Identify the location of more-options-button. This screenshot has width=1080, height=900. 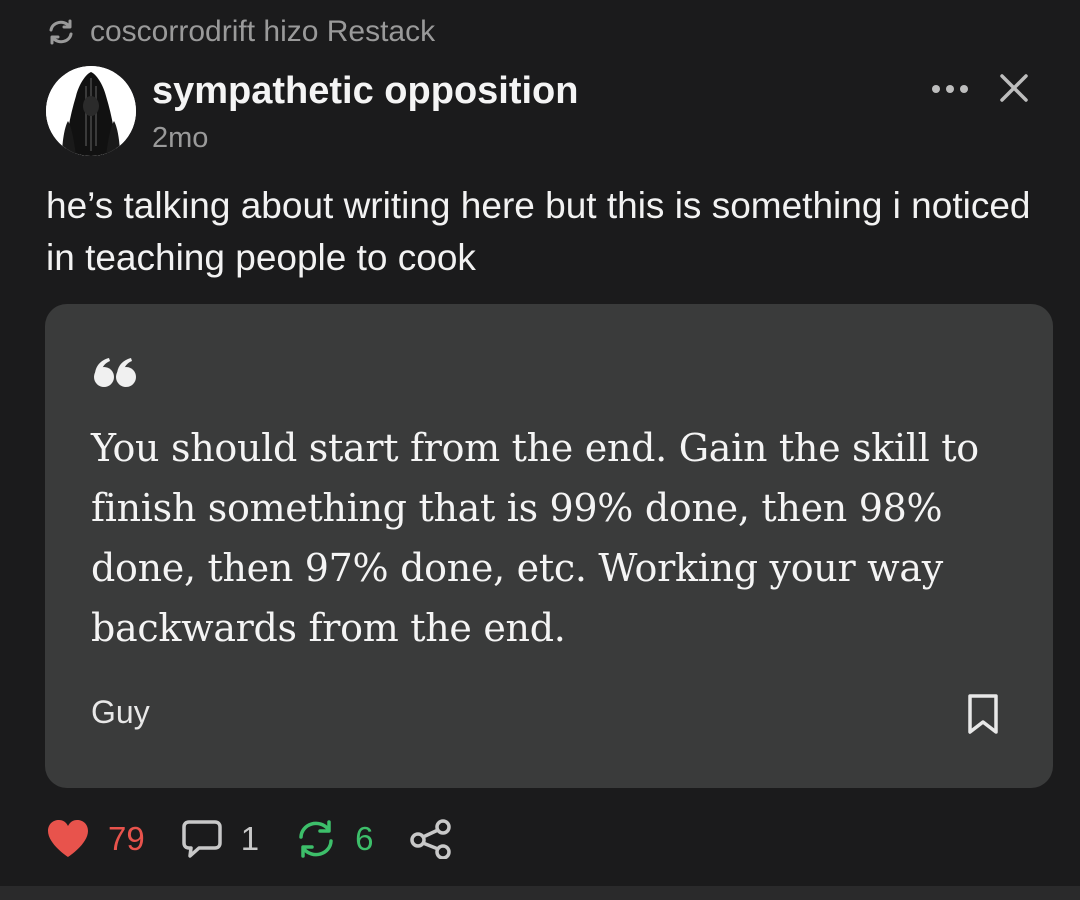
(950, 91).